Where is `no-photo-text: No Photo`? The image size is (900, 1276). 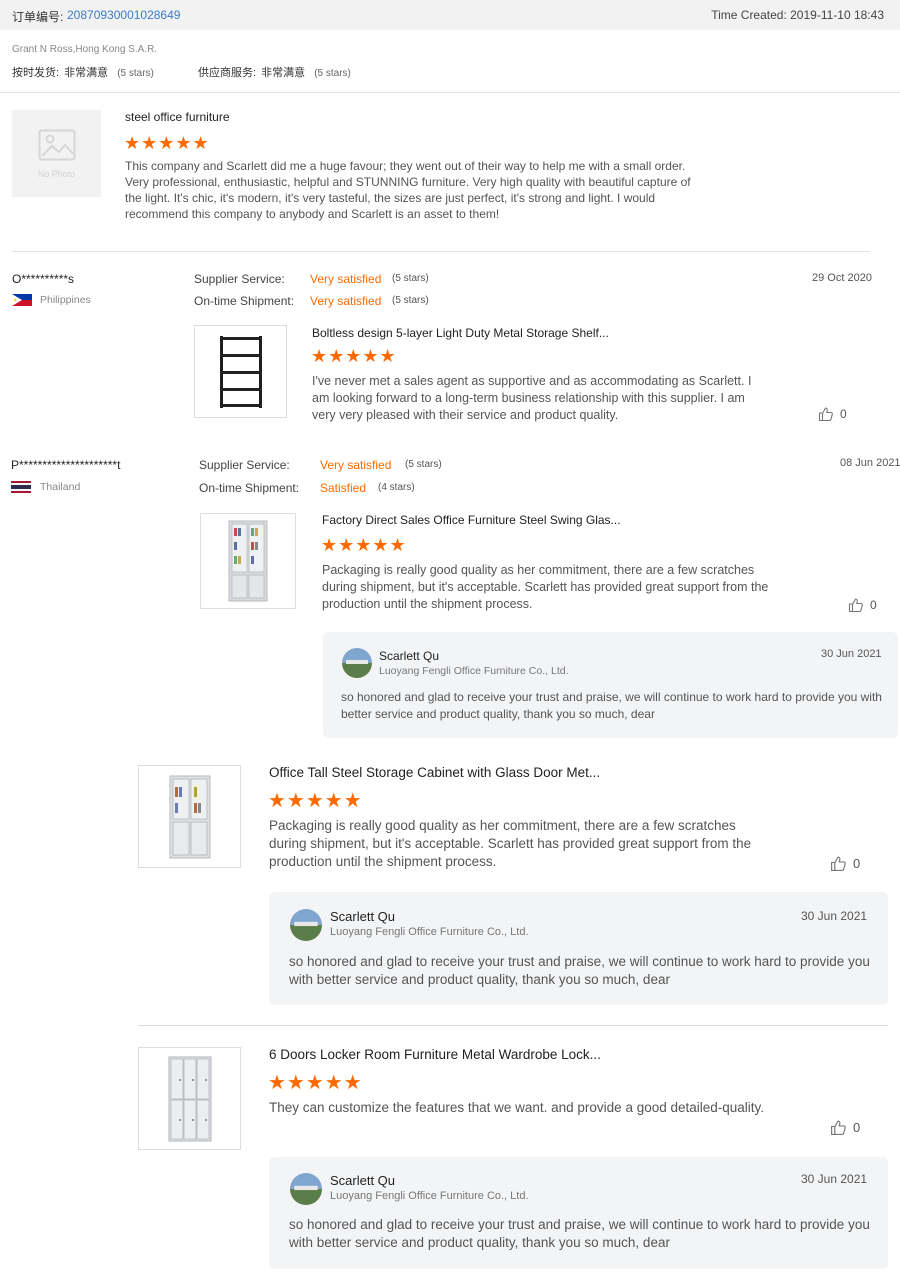
no-photo-text: No Photo is located at coordinates (56, 173).